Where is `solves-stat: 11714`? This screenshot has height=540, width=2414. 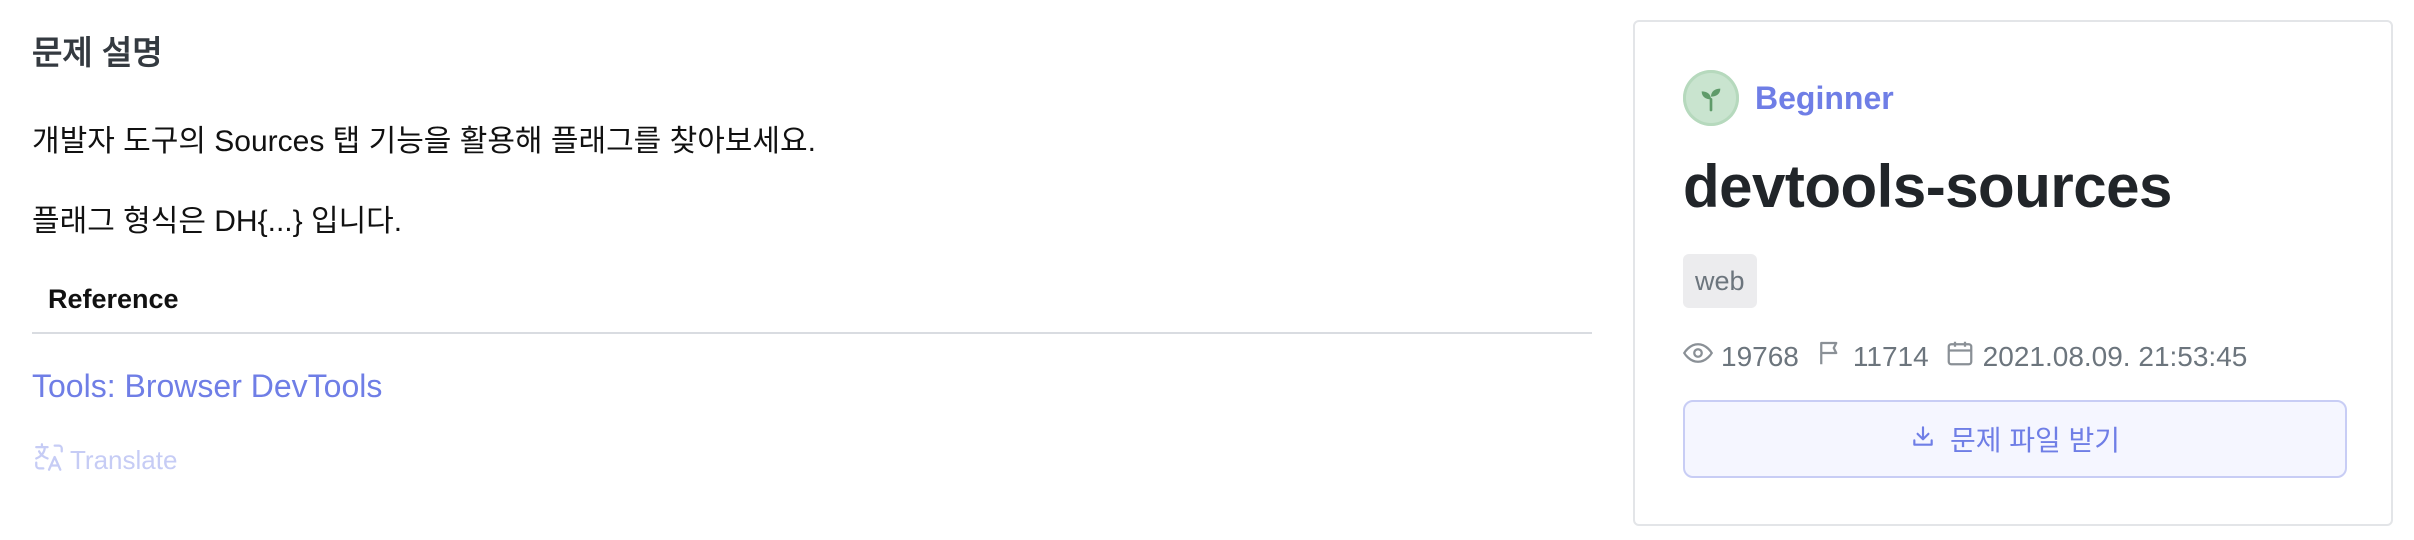 solves-stat: 11714 is located at coordinates (1872, 356).